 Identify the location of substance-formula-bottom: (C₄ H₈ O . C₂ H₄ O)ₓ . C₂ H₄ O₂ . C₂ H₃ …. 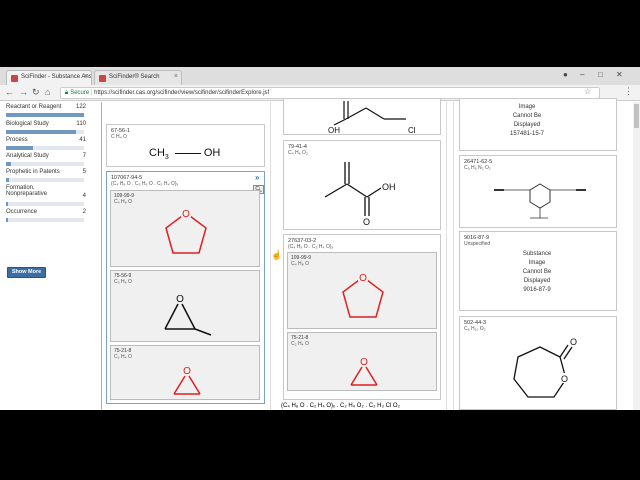
(340, 406).